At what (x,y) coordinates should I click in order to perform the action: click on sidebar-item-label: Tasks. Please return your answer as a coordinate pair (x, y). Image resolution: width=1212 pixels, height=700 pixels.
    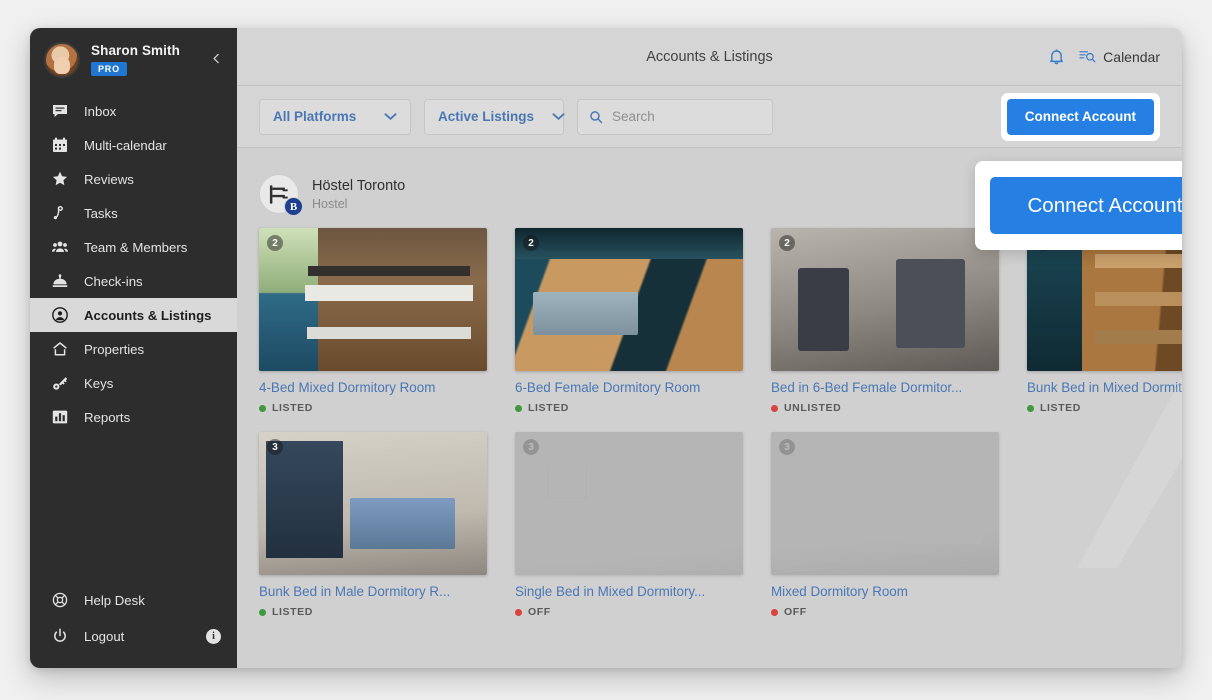
    Looking at the image, I should click on (101, 213).